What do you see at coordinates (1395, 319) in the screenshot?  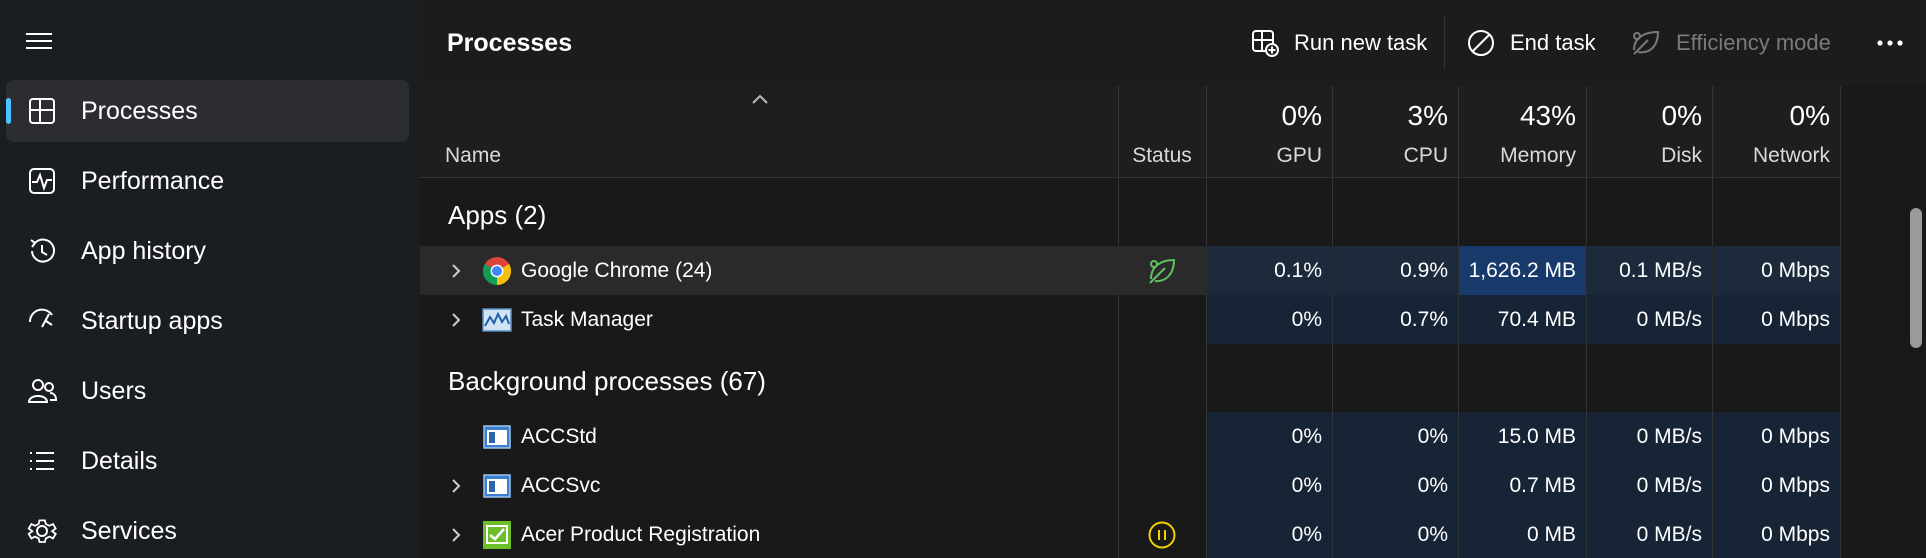 I see `cpu-cell: 0.7%` at bounding box center [1395, 319].